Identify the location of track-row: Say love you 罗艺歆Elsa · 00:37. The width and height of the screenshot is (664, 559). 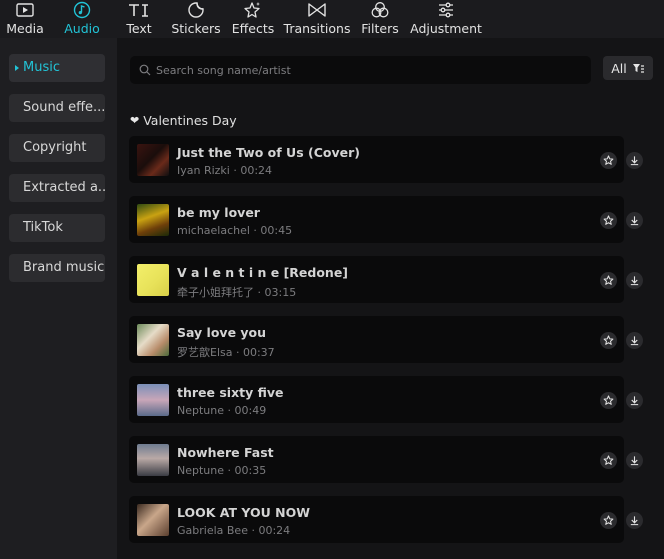
(386, 339).